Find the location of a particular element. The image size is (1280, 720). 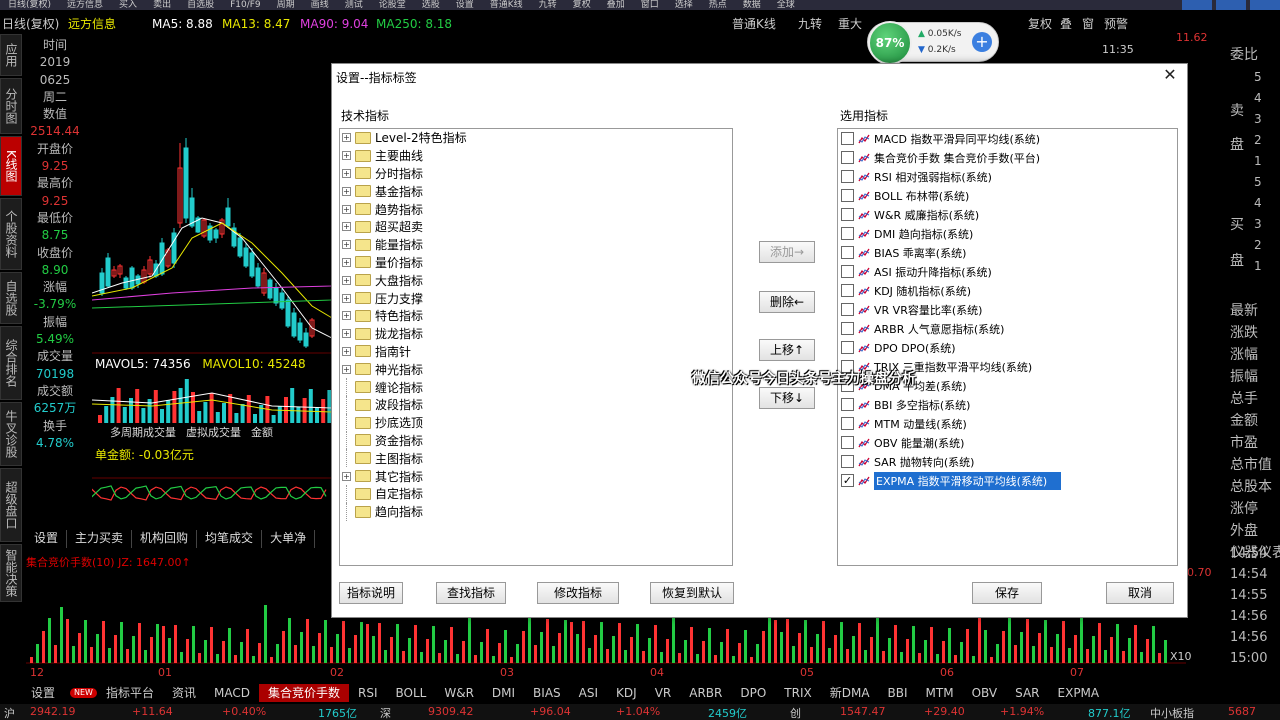

selected-indicator-item: KDJ 随机指标(系统) is located at coordinates (1007, 290).